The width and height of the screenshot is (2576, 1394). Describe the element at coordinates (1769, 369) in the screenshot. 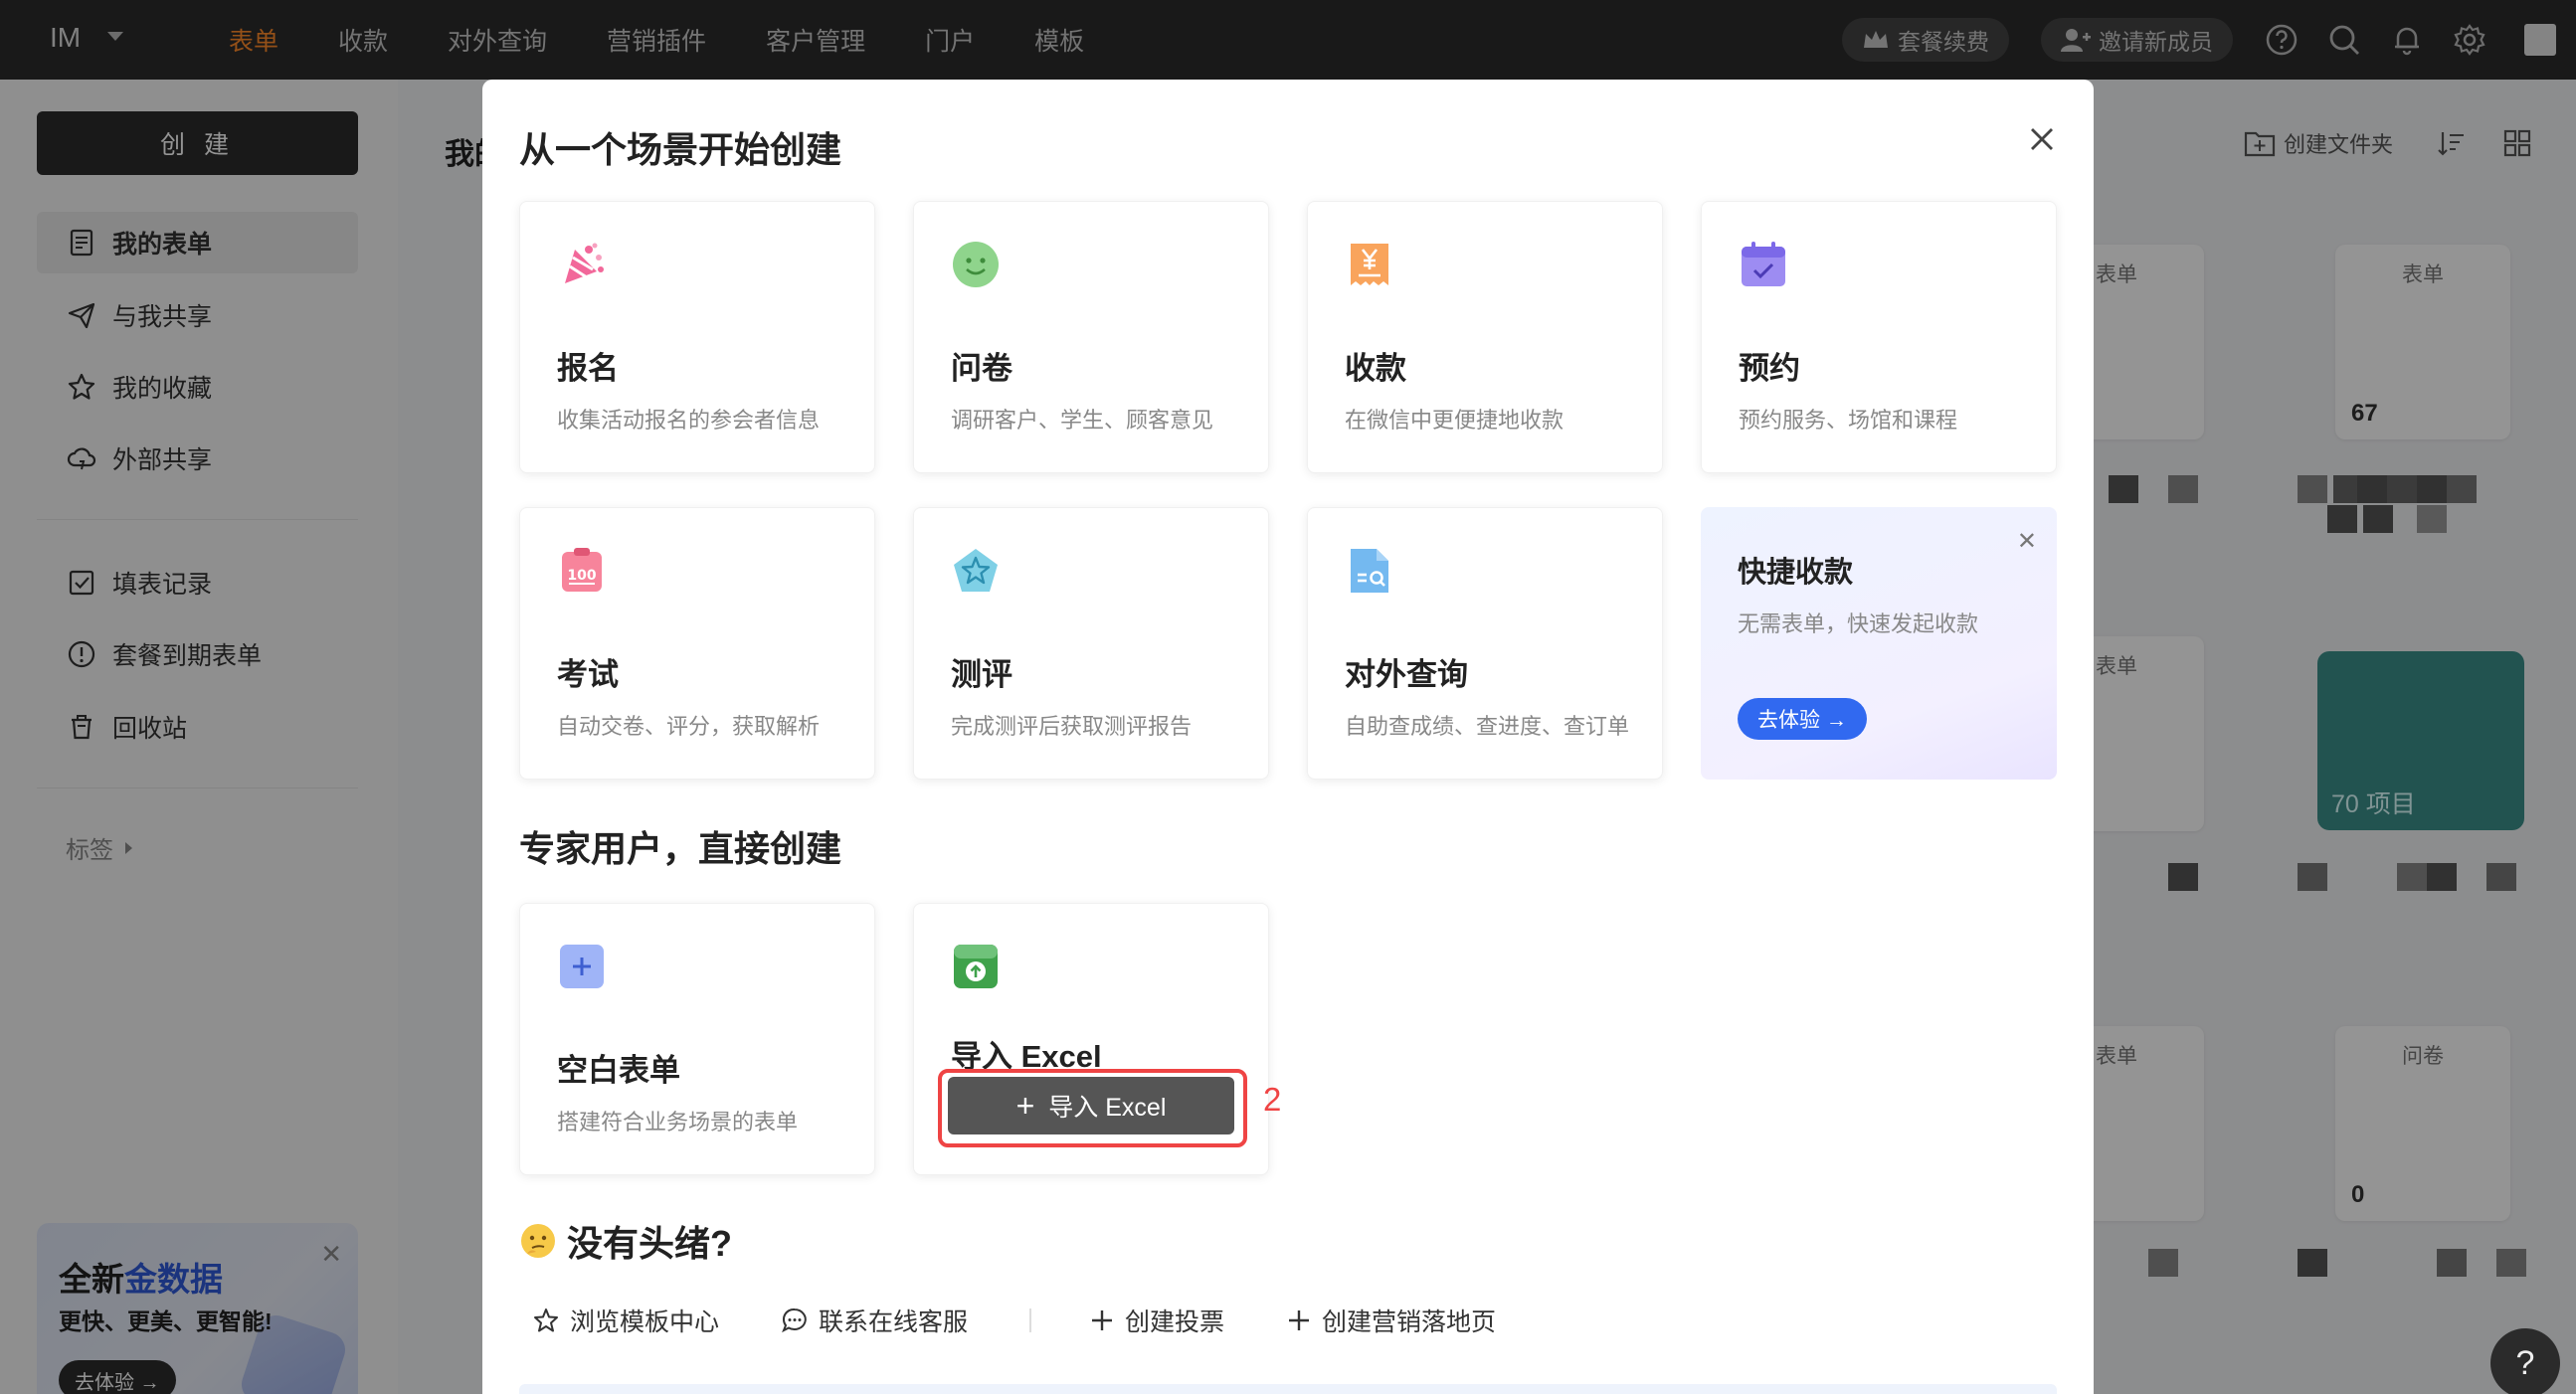

I see `scene-title: 预约` at that location.